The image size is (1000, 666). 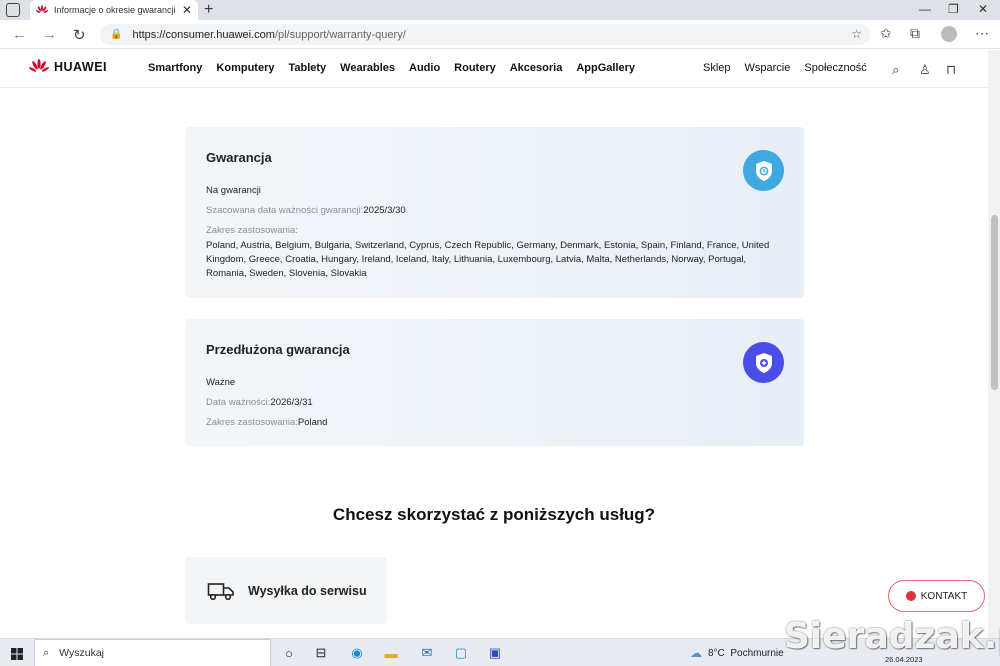 What do you see at coordinates (892, 636) in the screenshot?
I see `watermark: Sieradzak.pl` at bounding box center [892, 636].